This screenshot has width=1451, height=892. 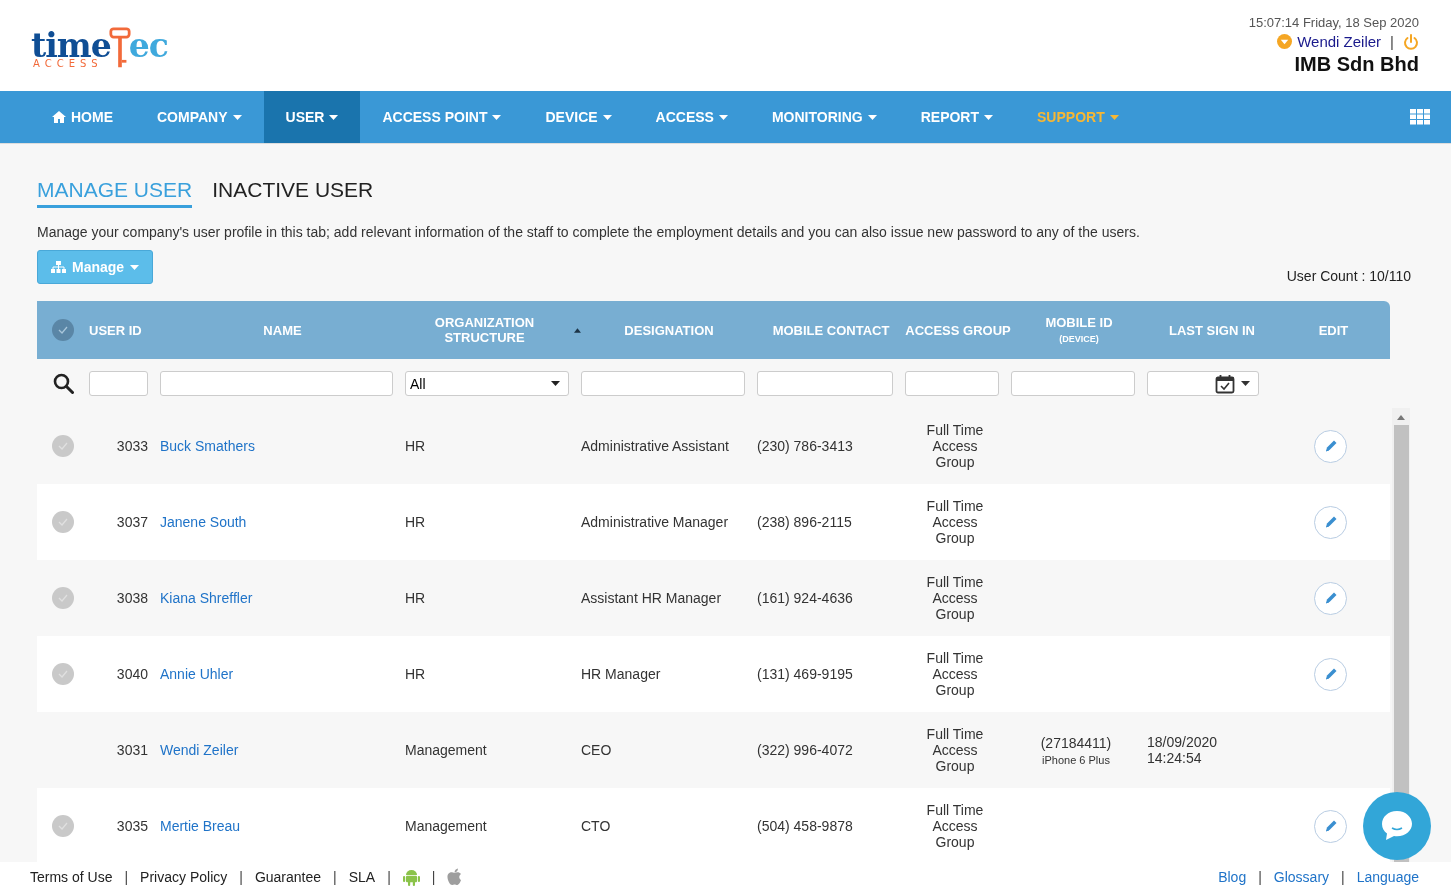 I want to click on apple-icon, so click(x=455, y=877).